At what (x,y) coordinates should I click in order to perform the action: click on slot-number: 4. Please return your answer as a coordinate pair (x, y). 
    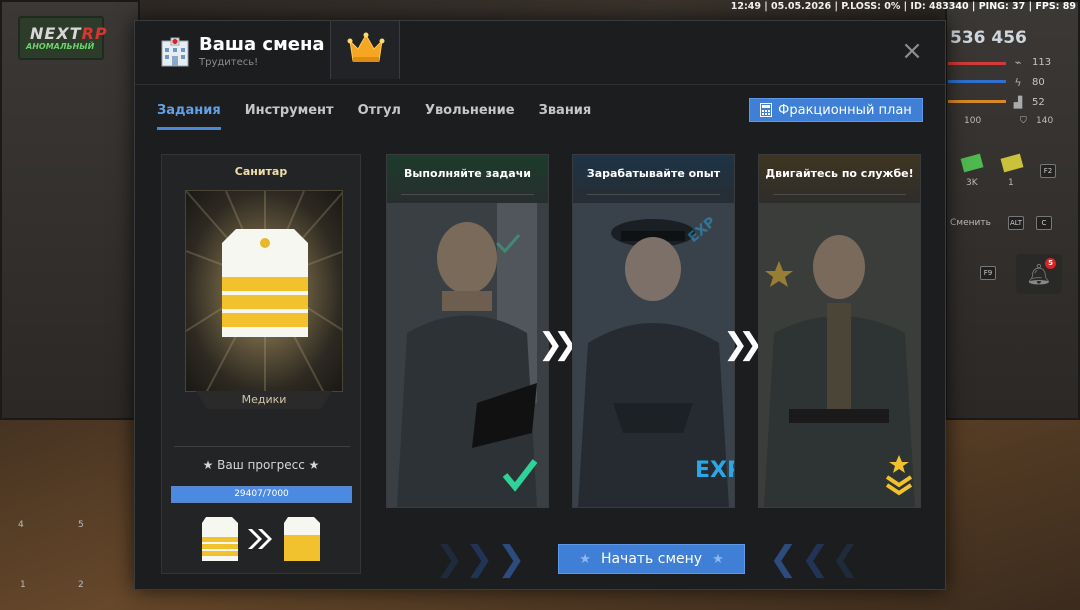
    Looking at the image, I should click on (21, 525).